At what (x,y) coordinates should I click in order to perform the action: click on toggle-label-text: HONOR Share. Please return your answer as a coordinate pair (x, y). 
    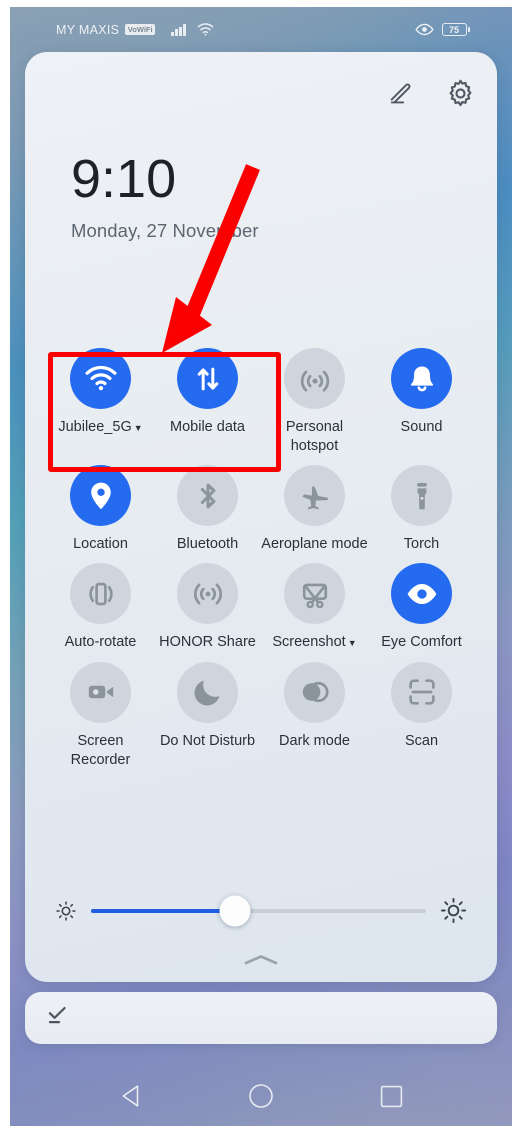
    Looking at the image, I should click on (207, 642).